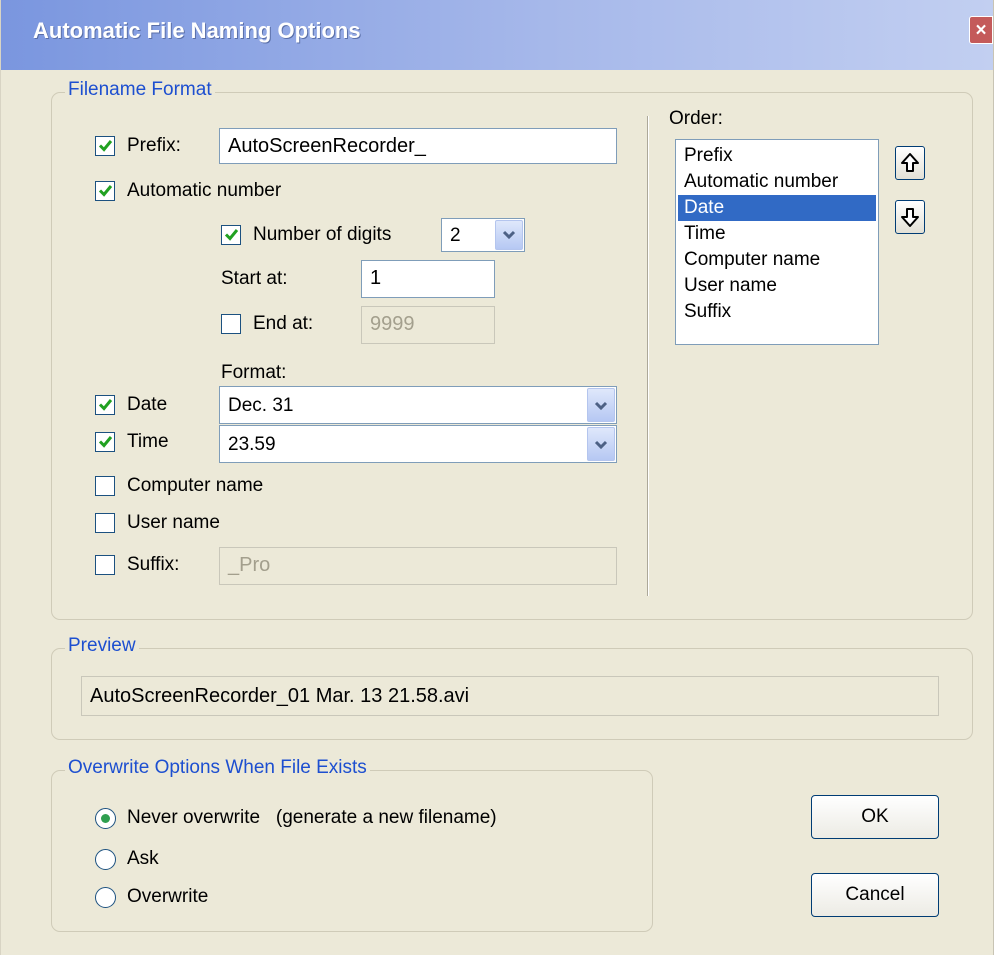 This screenshot has width=996, height=955. What do you see at coordinates (428, 325) in the screenshot?
I see `end-at-input: 9999` at bounding box center [428, 325].